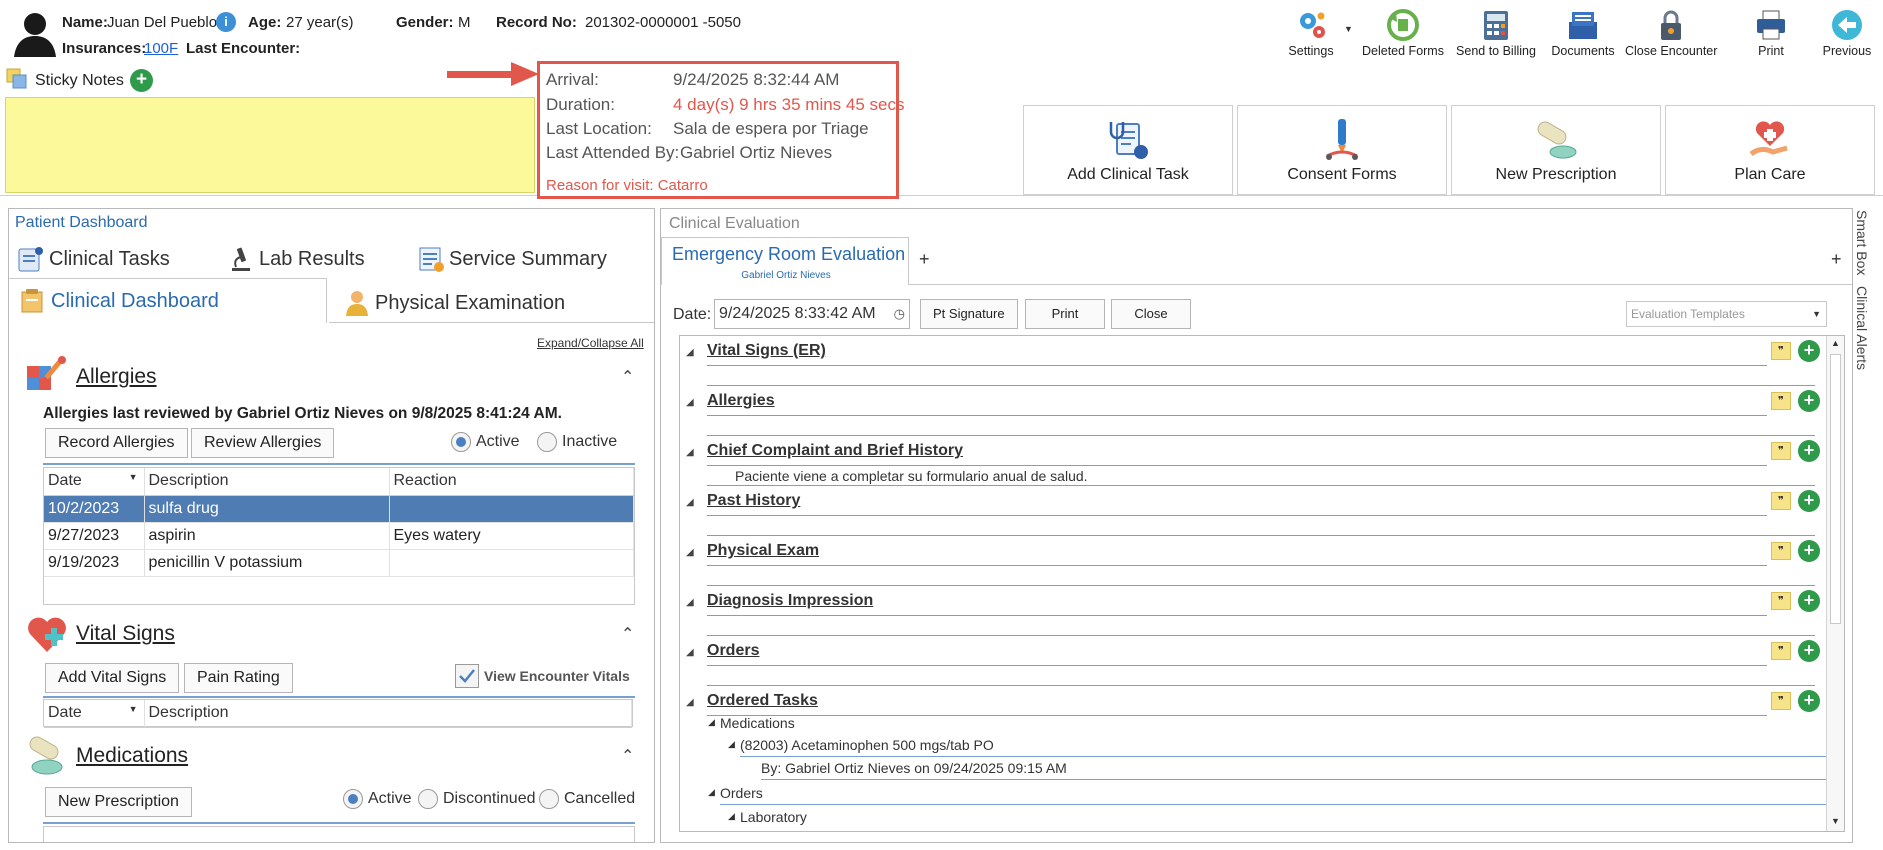  What do you see at coordinates (116, 377) in the screenshot?
I see `allergies-section-title: Allergies` at bounding box center [116, 377].